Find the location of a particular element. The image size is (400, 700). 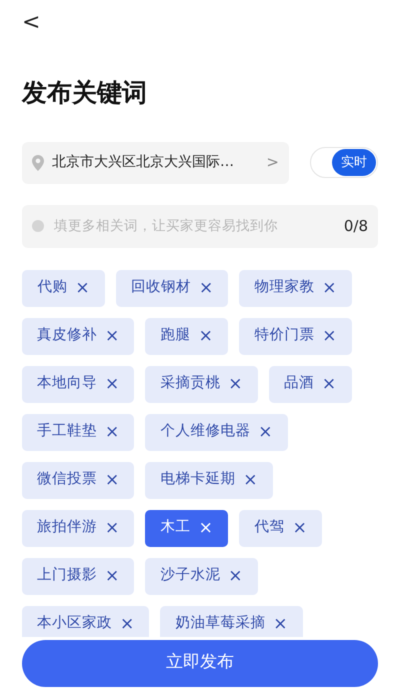

publish-button: 立即发布 is located at coordinates (200, 663).